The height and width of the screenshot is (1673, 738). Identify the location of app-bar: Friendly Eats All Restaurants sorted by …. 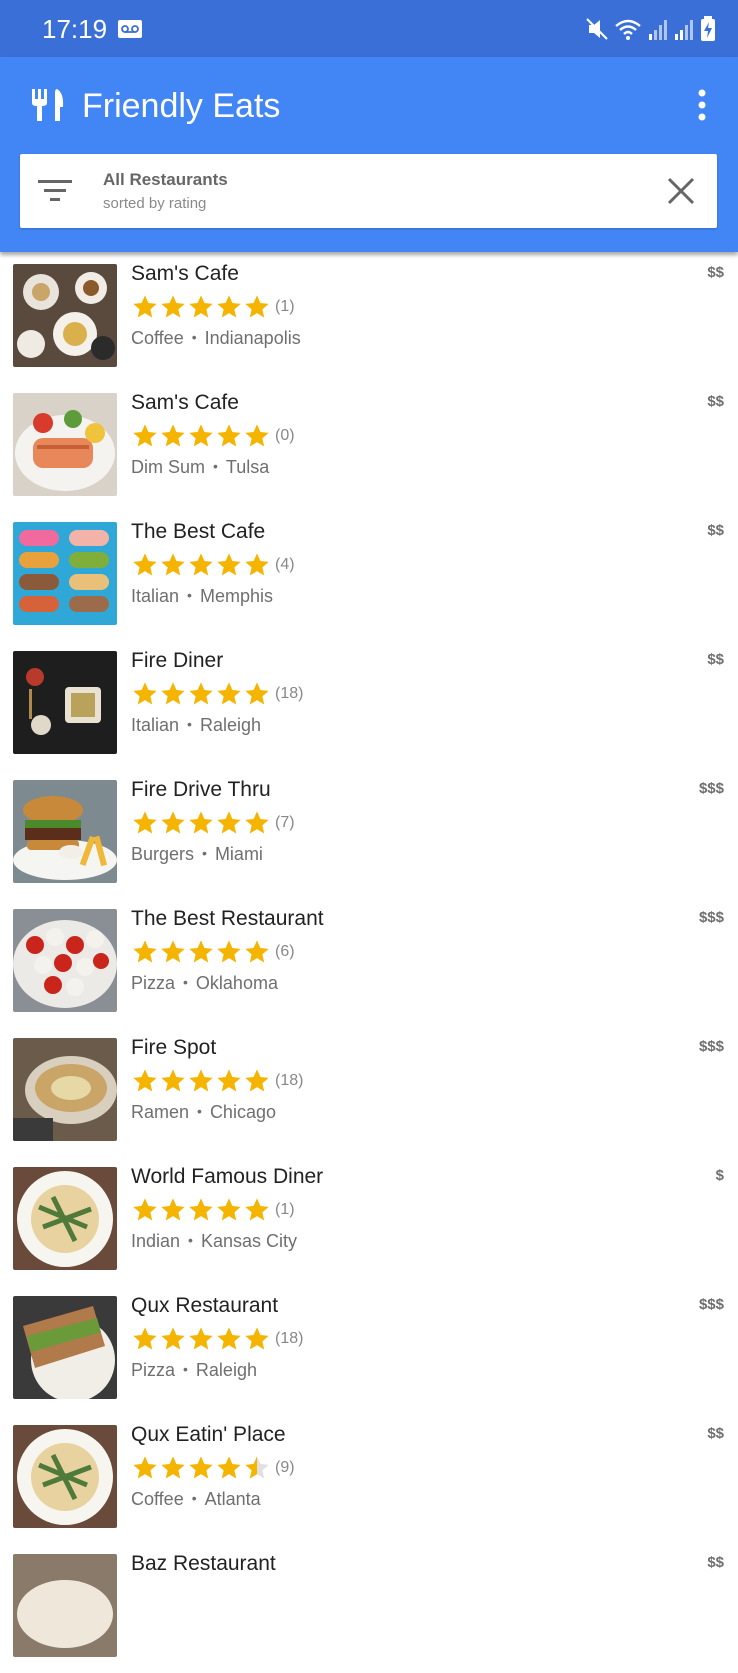
(369, 154).